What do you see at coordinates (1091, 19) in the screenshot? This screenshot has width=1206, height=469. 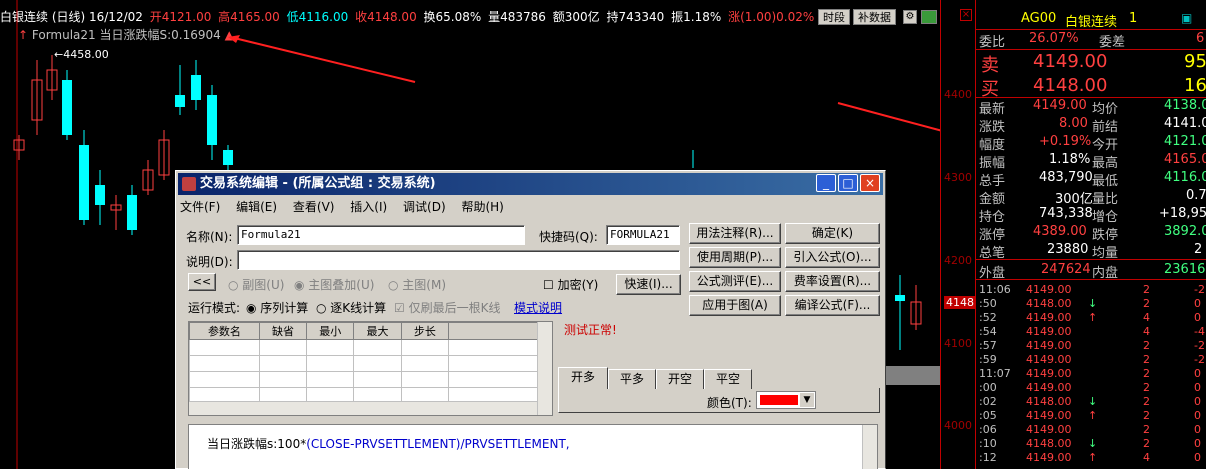 I see `quote-header: AG00 白银连续 1 ▣` at bounding box center [1091, 19].